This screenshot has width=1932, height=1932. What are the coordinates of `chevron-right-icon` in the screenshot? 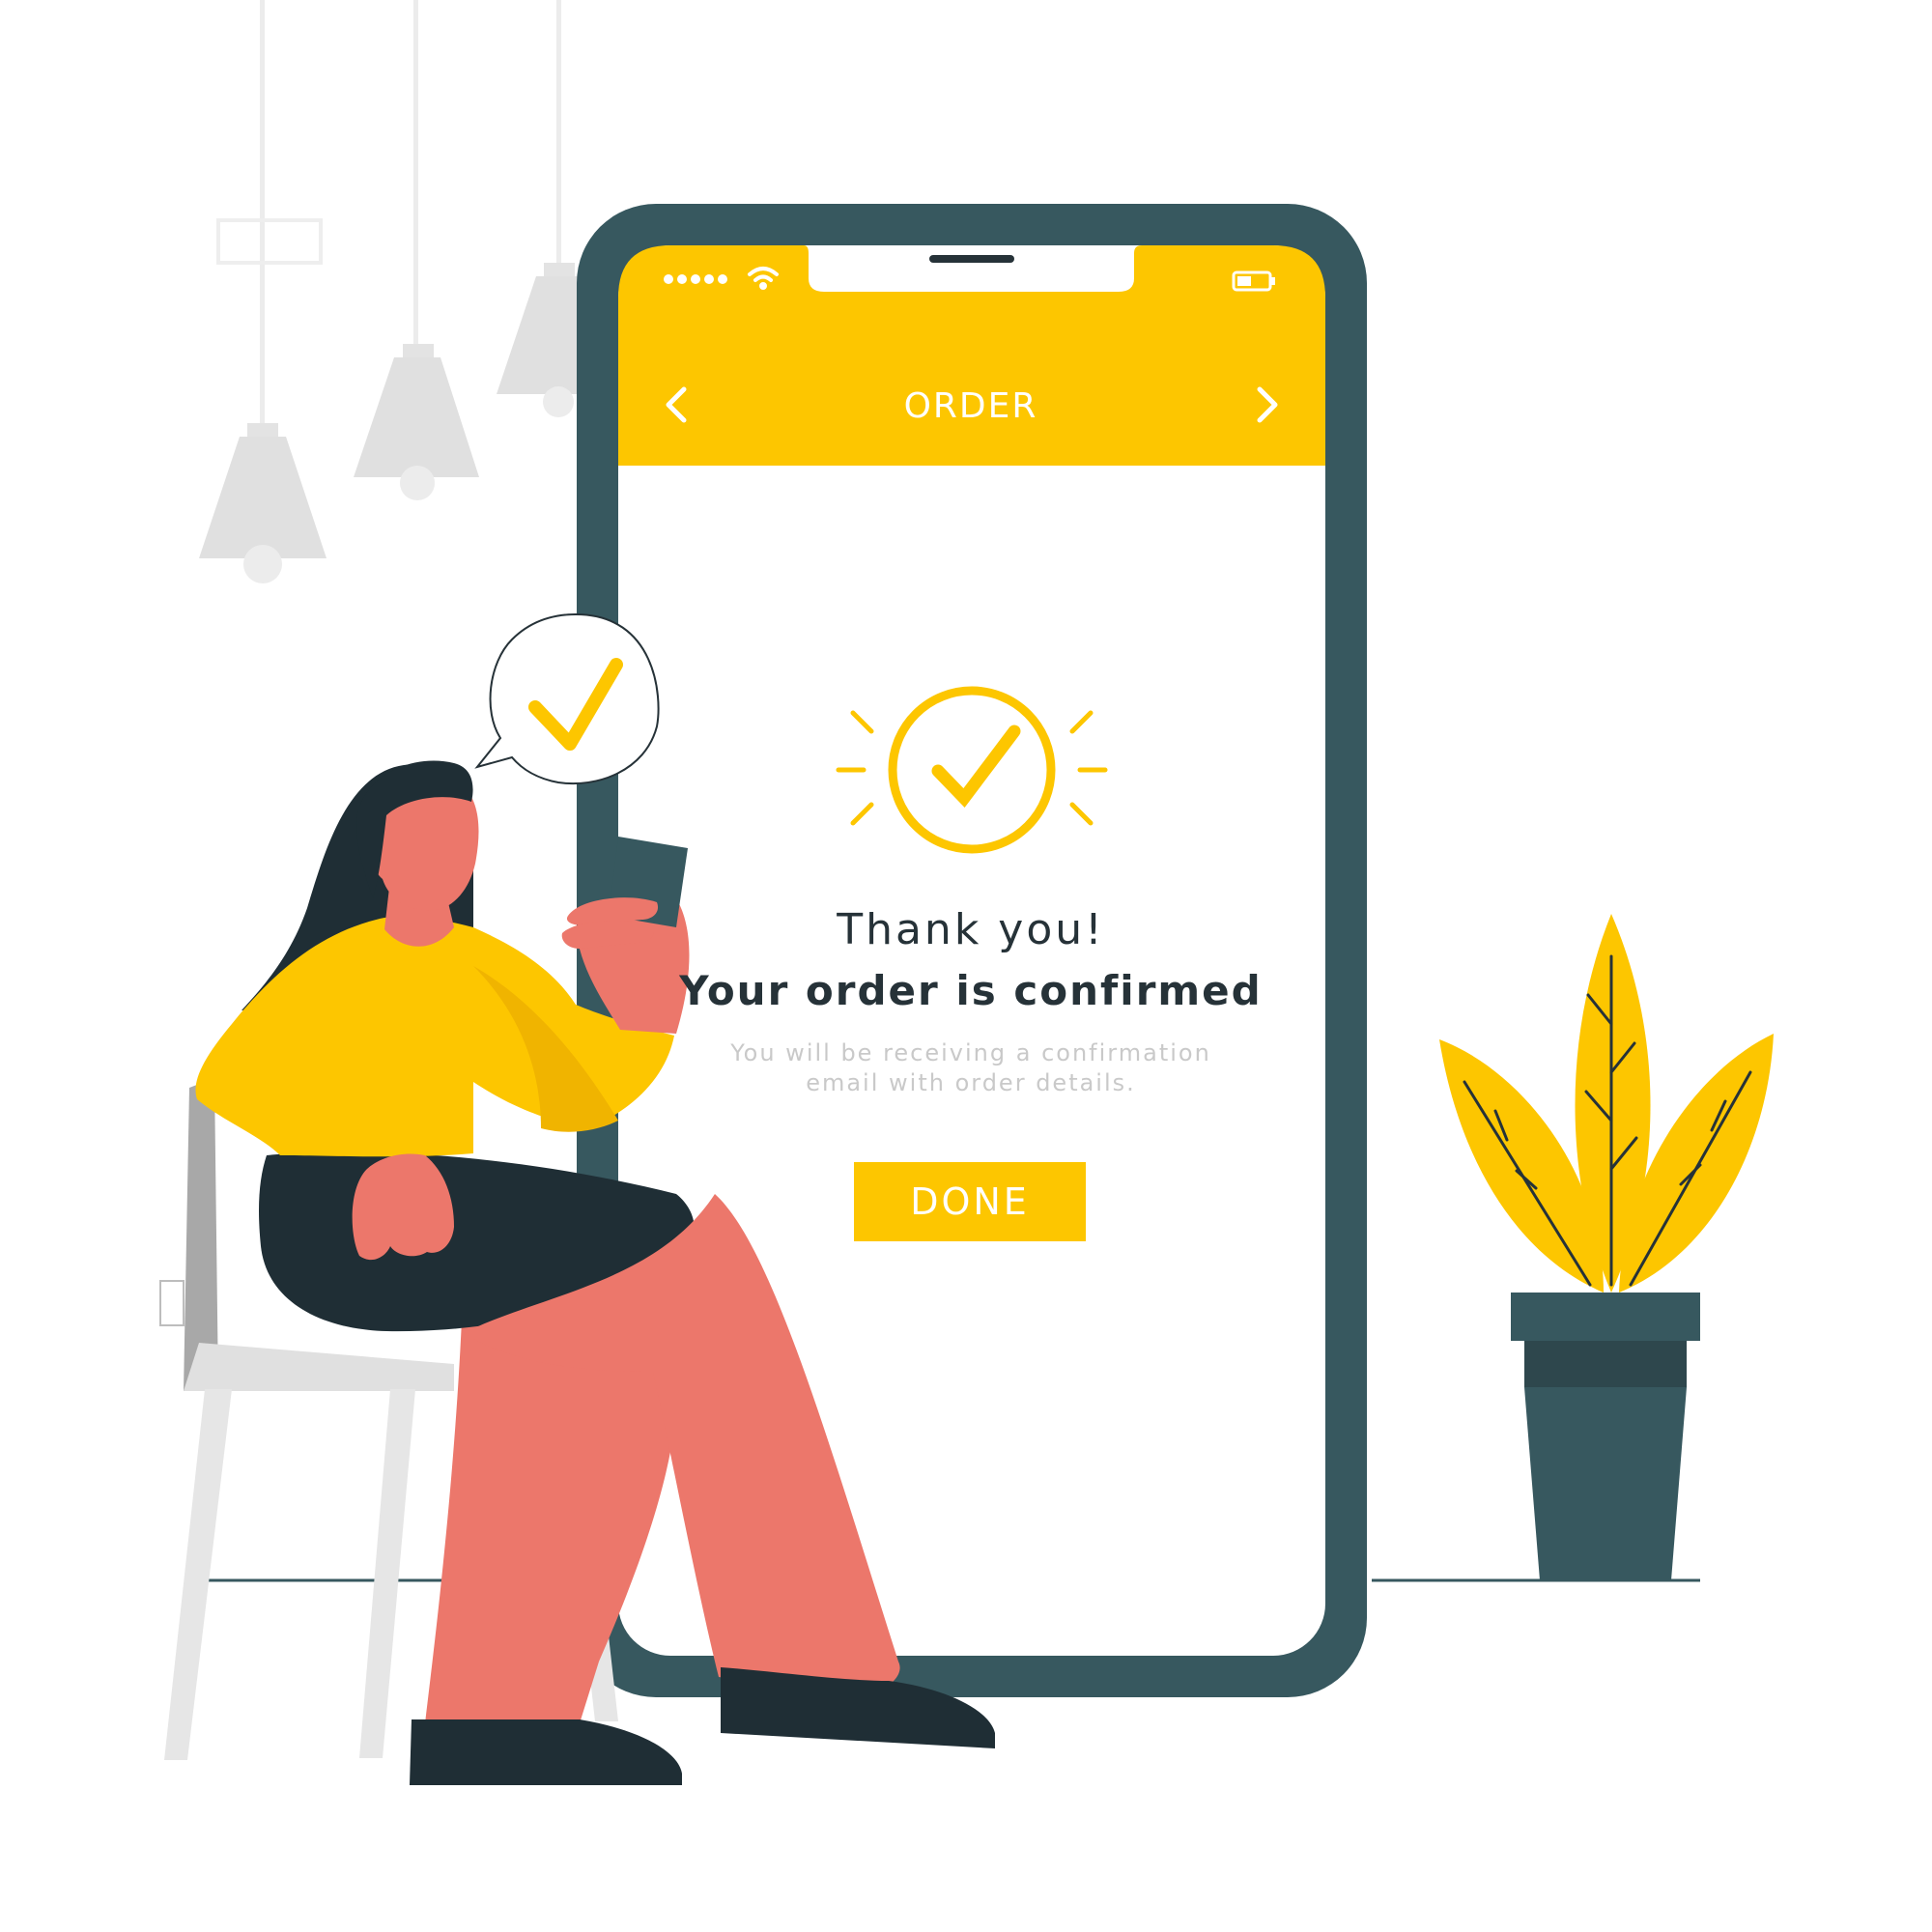 It's located at (1267, 404).